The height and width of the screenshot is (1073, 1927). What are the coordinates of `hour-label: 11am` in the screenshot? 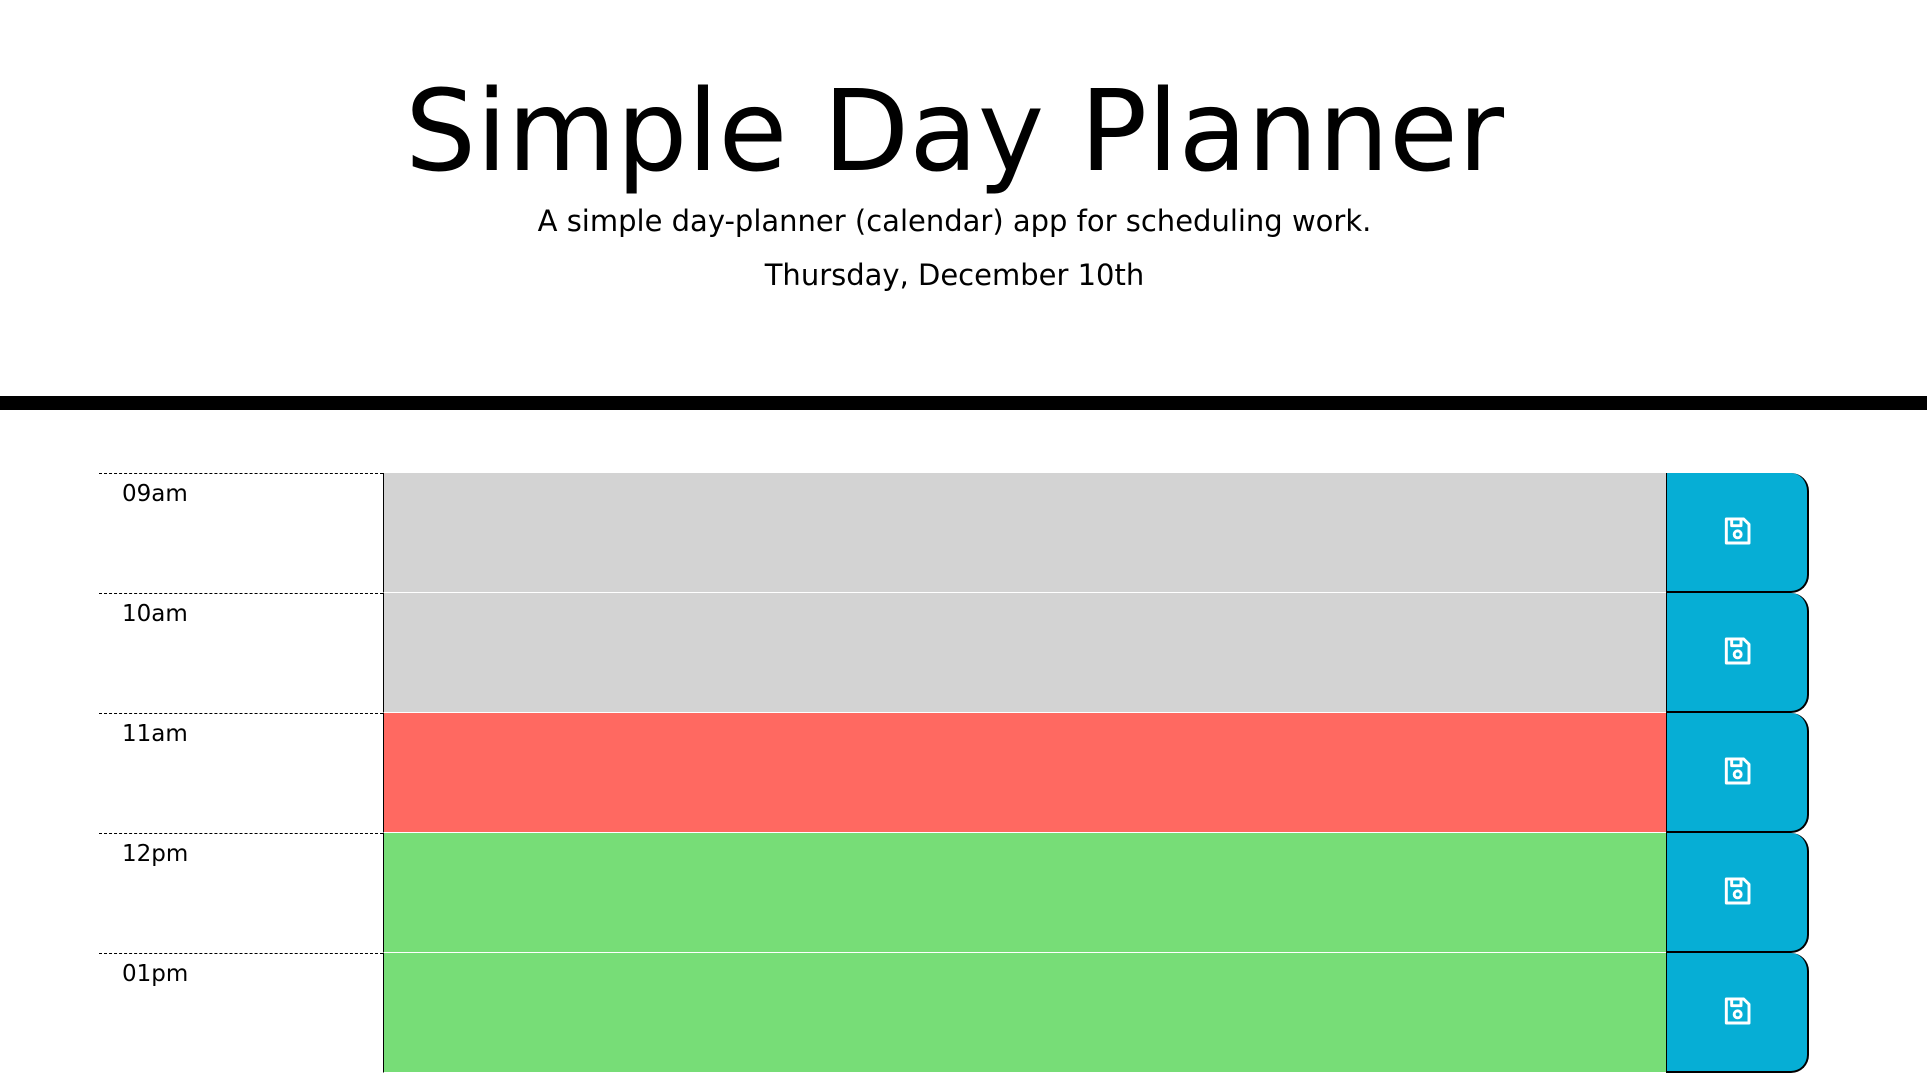 It's located at (241, 773).